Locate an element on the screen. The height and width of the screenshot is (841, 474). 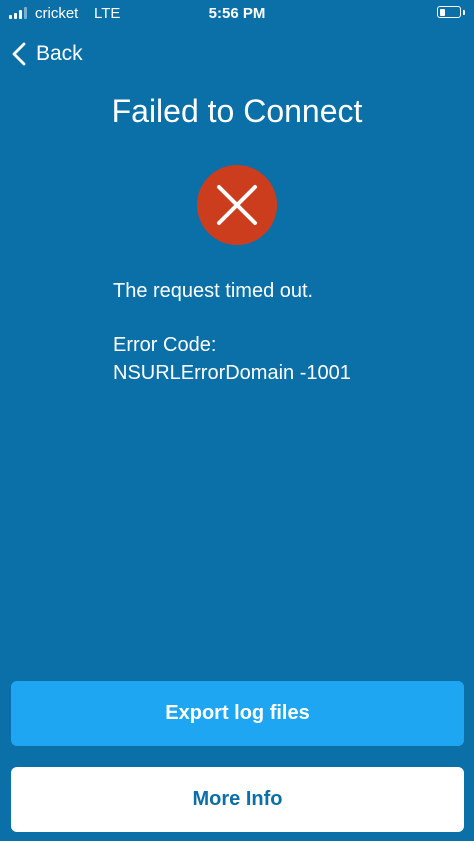
battery-icon is located at coordinates (449, 12).